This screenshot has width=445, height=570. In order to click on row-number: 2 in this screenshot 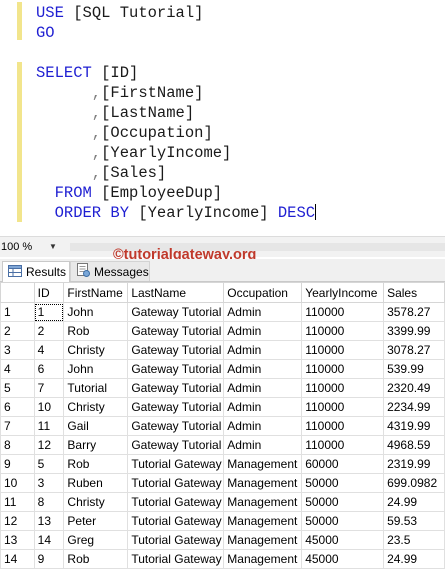, I will do `click(17, 331)`.